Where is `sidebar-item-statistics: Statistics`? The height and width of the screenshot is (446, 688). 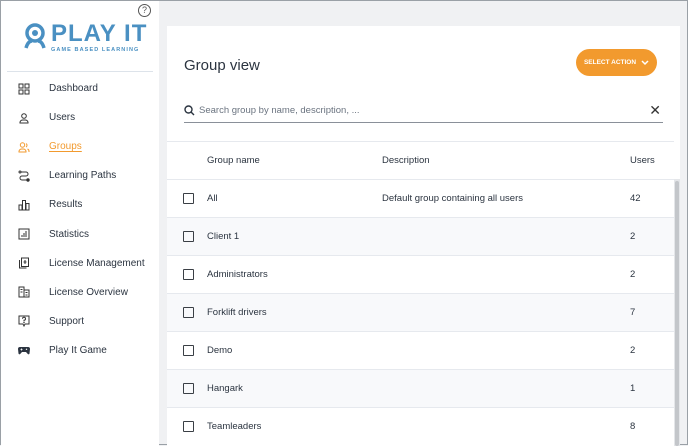 sidebar-item-statistics: Statistics is located at coordinates (80, 233).